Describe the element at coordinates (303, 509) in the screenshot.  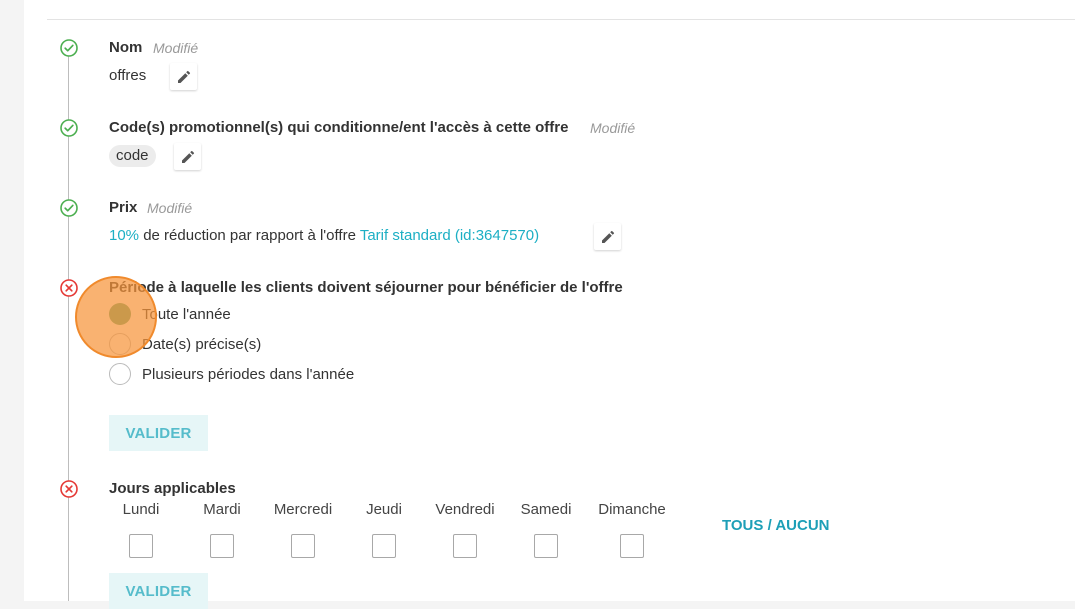
I see `day-label: Mercredi` at that location.